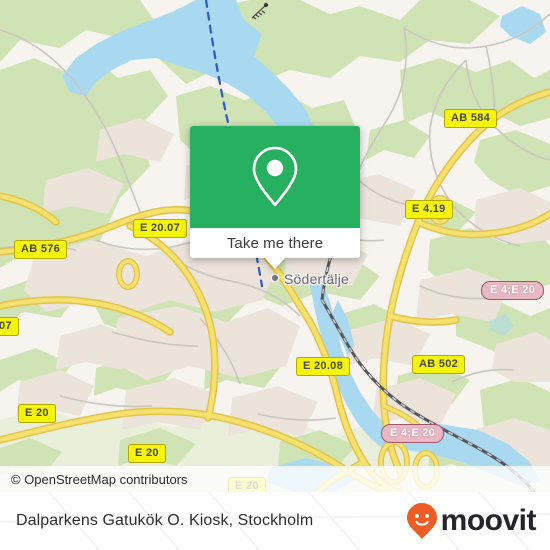 The width and height of the screenshot is (550, 550). Describe the element at coordinates (41, 249) in the screenshot. I see `road-shield: AB 576` at that location.